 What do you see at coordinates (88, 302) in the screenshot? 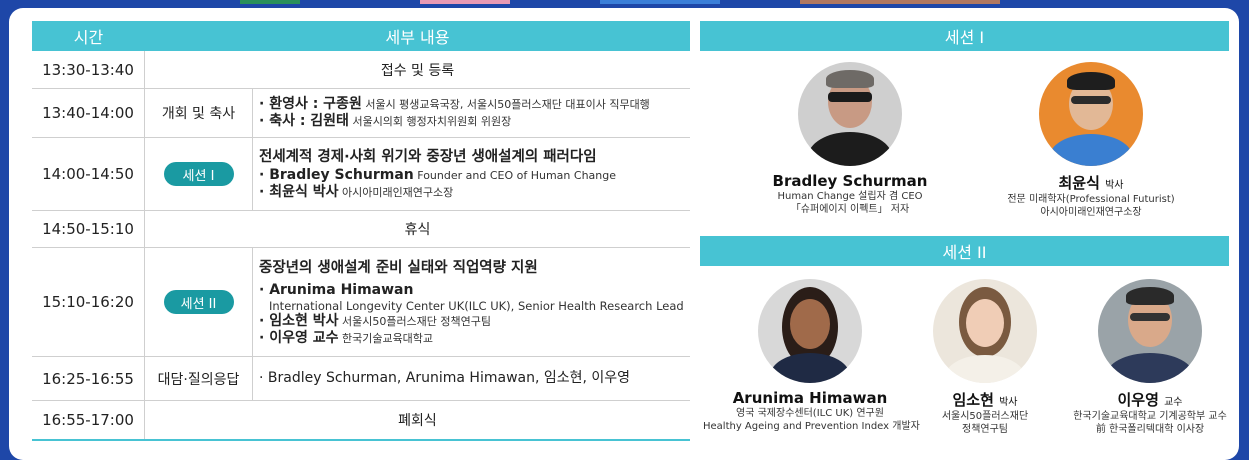
I see `row-time: 15:10-16:20` at bounding box center [88, 302].